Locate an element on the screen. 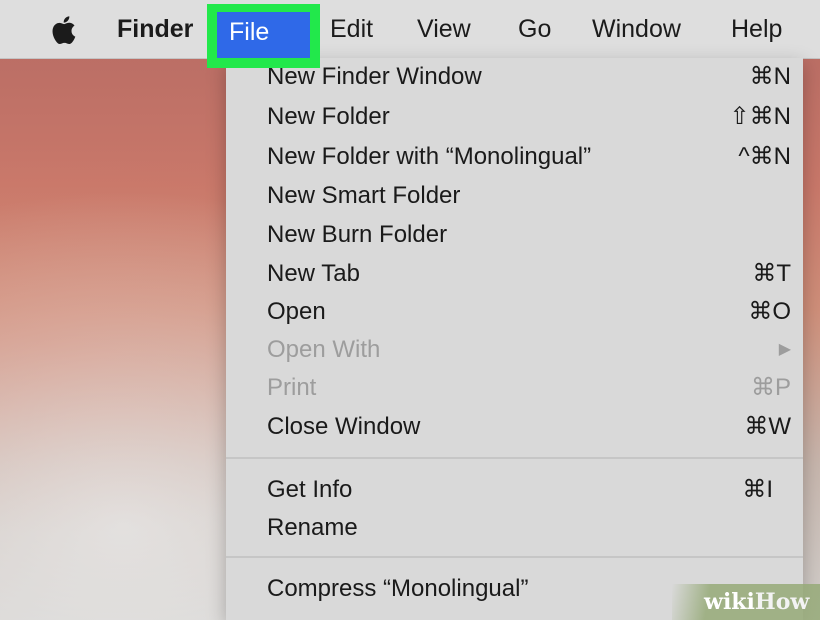 The image size is (820, 620). menu-item-shortcut: ⌘O is located at coordinates (769, 311).